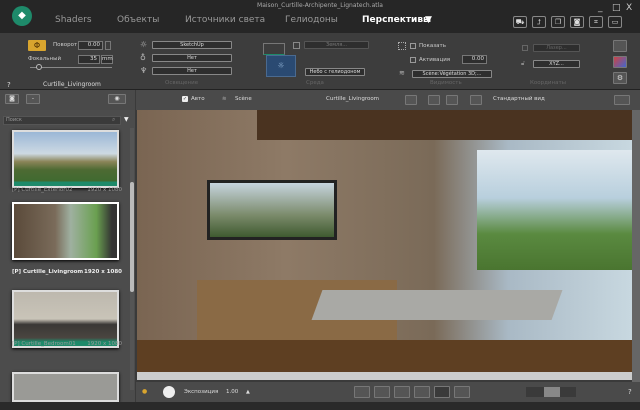  Describe the element at coordinates (144, 70) in the screenshot. I see `spotlight-icon: ♆` at that location.